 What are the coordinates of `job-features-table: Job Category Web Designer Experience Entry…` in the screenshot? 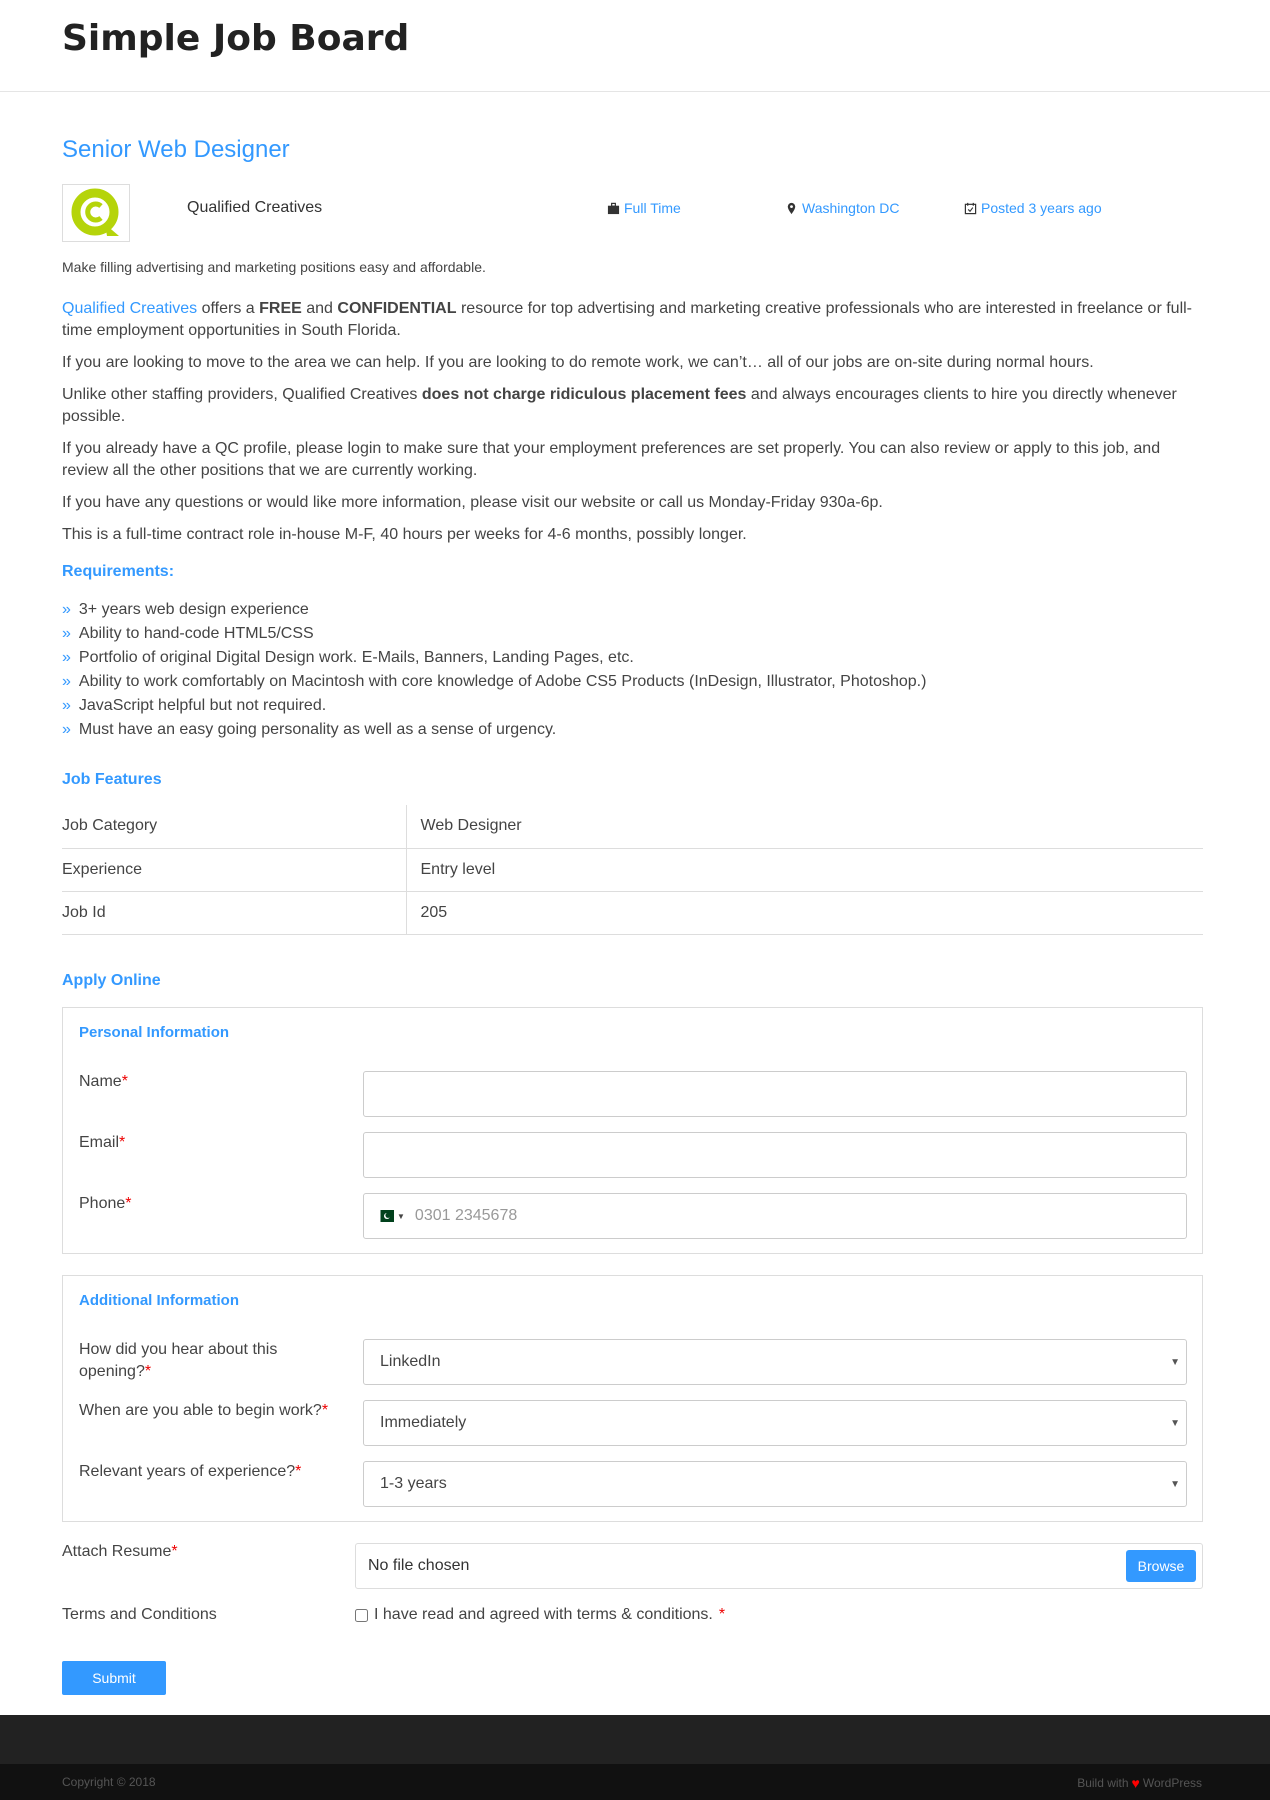 It's located at (632, 870).